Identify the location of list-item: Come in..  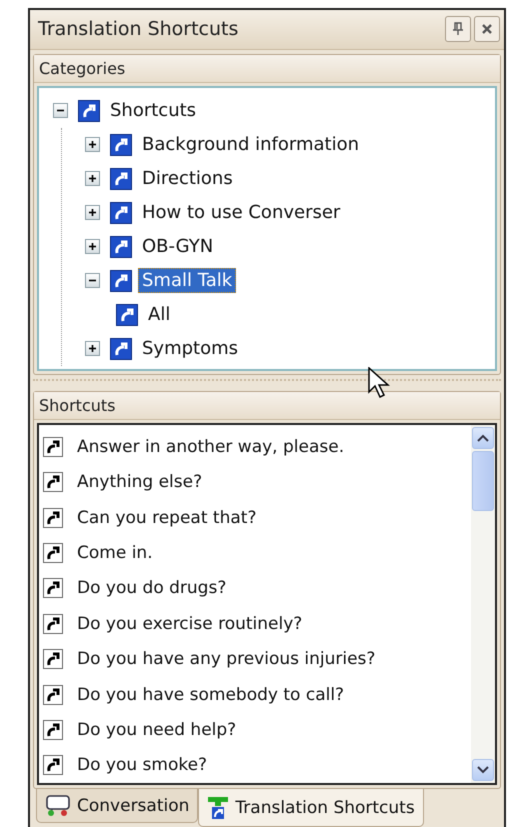
(115, 552).